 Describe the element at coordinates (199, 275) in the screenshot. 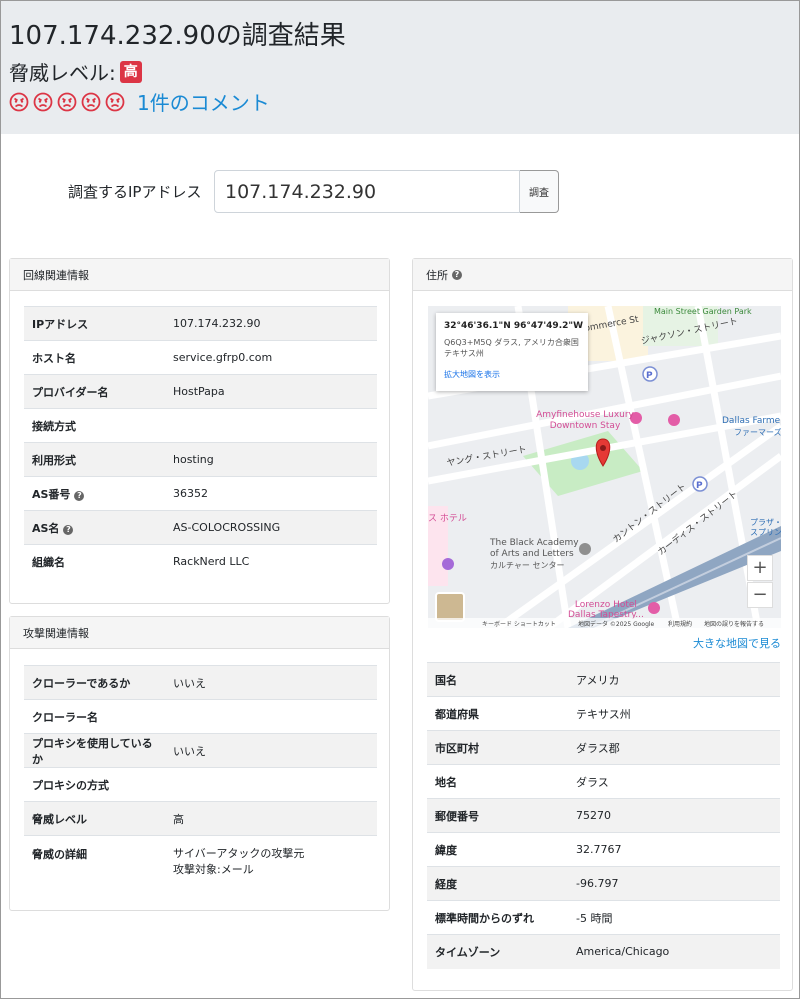

I see `line-info-header: 回線関連情報` at that location.